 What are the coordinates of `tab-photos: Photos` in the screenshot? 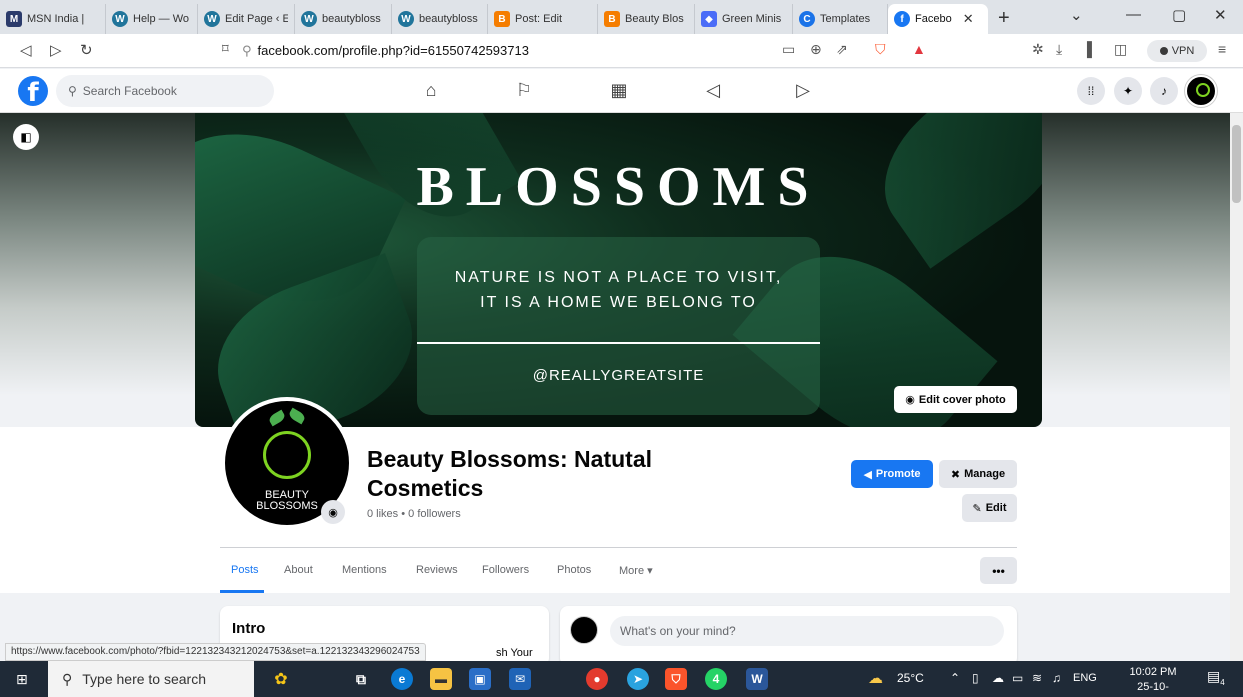 It's located at (574, 570).